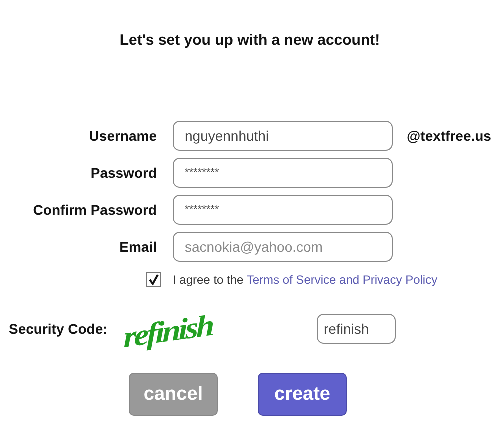 The height and width of the screenshot is (434, 500). What do you see at coordinates (153, 279) in the screenshot?
I see `agree-checkbox` at bounding box center [153, 279].